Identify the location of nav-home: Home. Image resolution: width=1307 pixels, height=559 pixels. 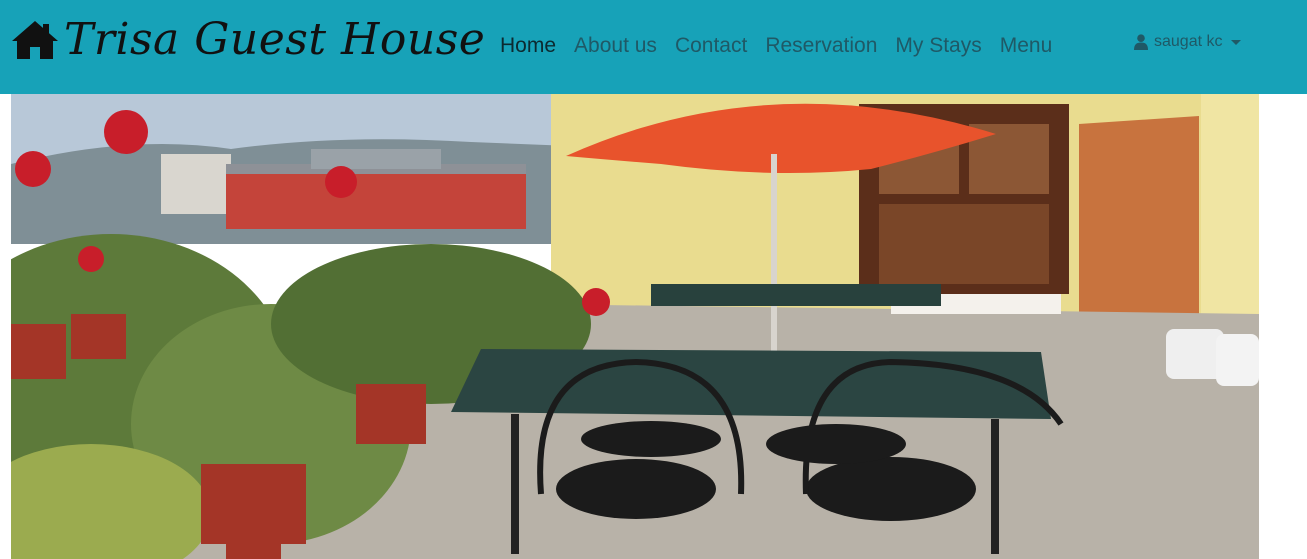
(528, 46).